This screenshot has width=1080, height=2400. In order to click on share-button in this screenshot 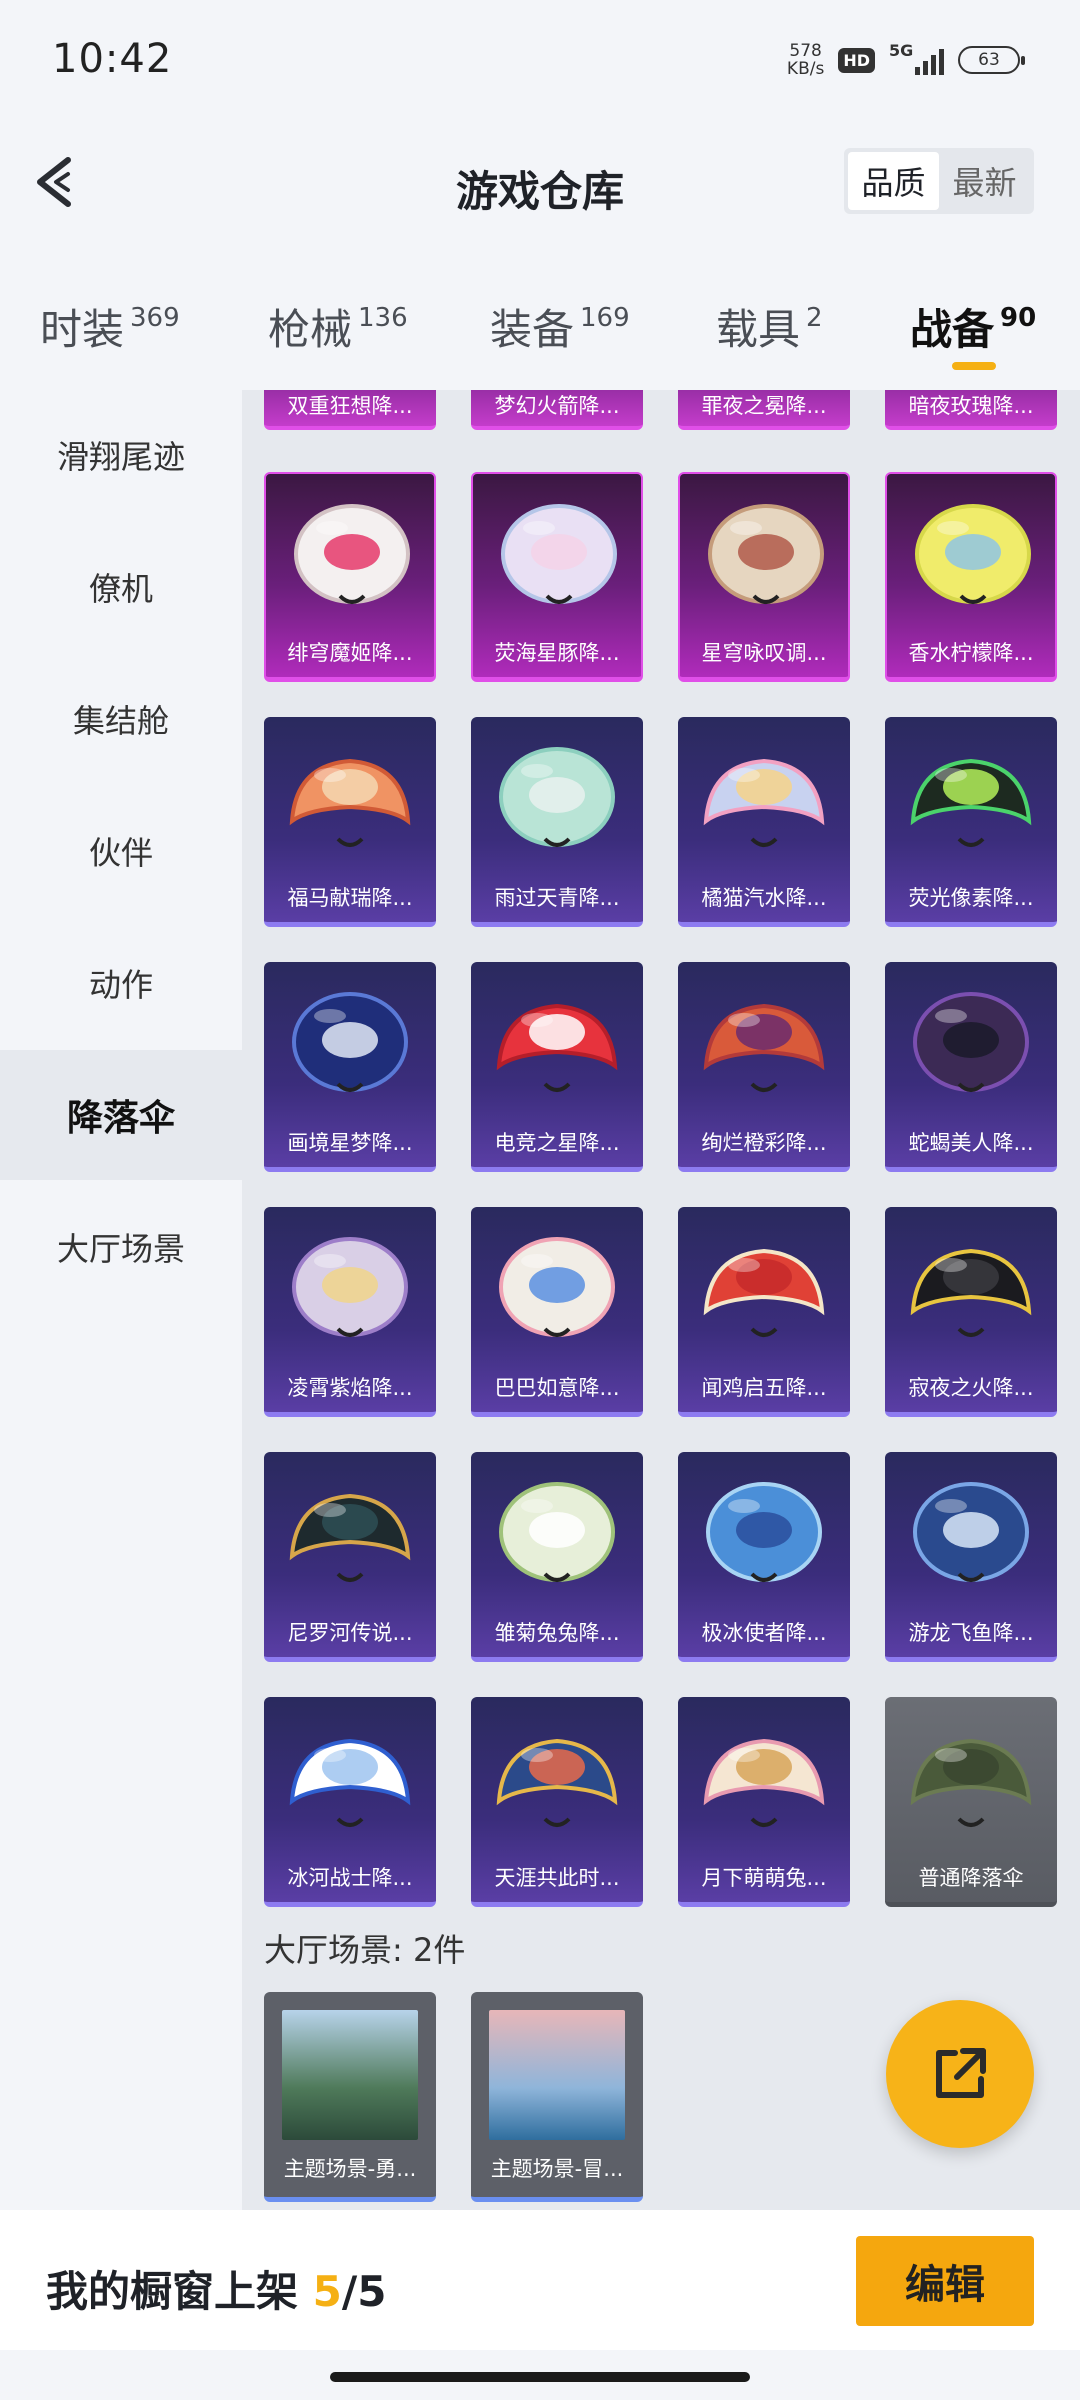, I will do `click(960, 2074)`.